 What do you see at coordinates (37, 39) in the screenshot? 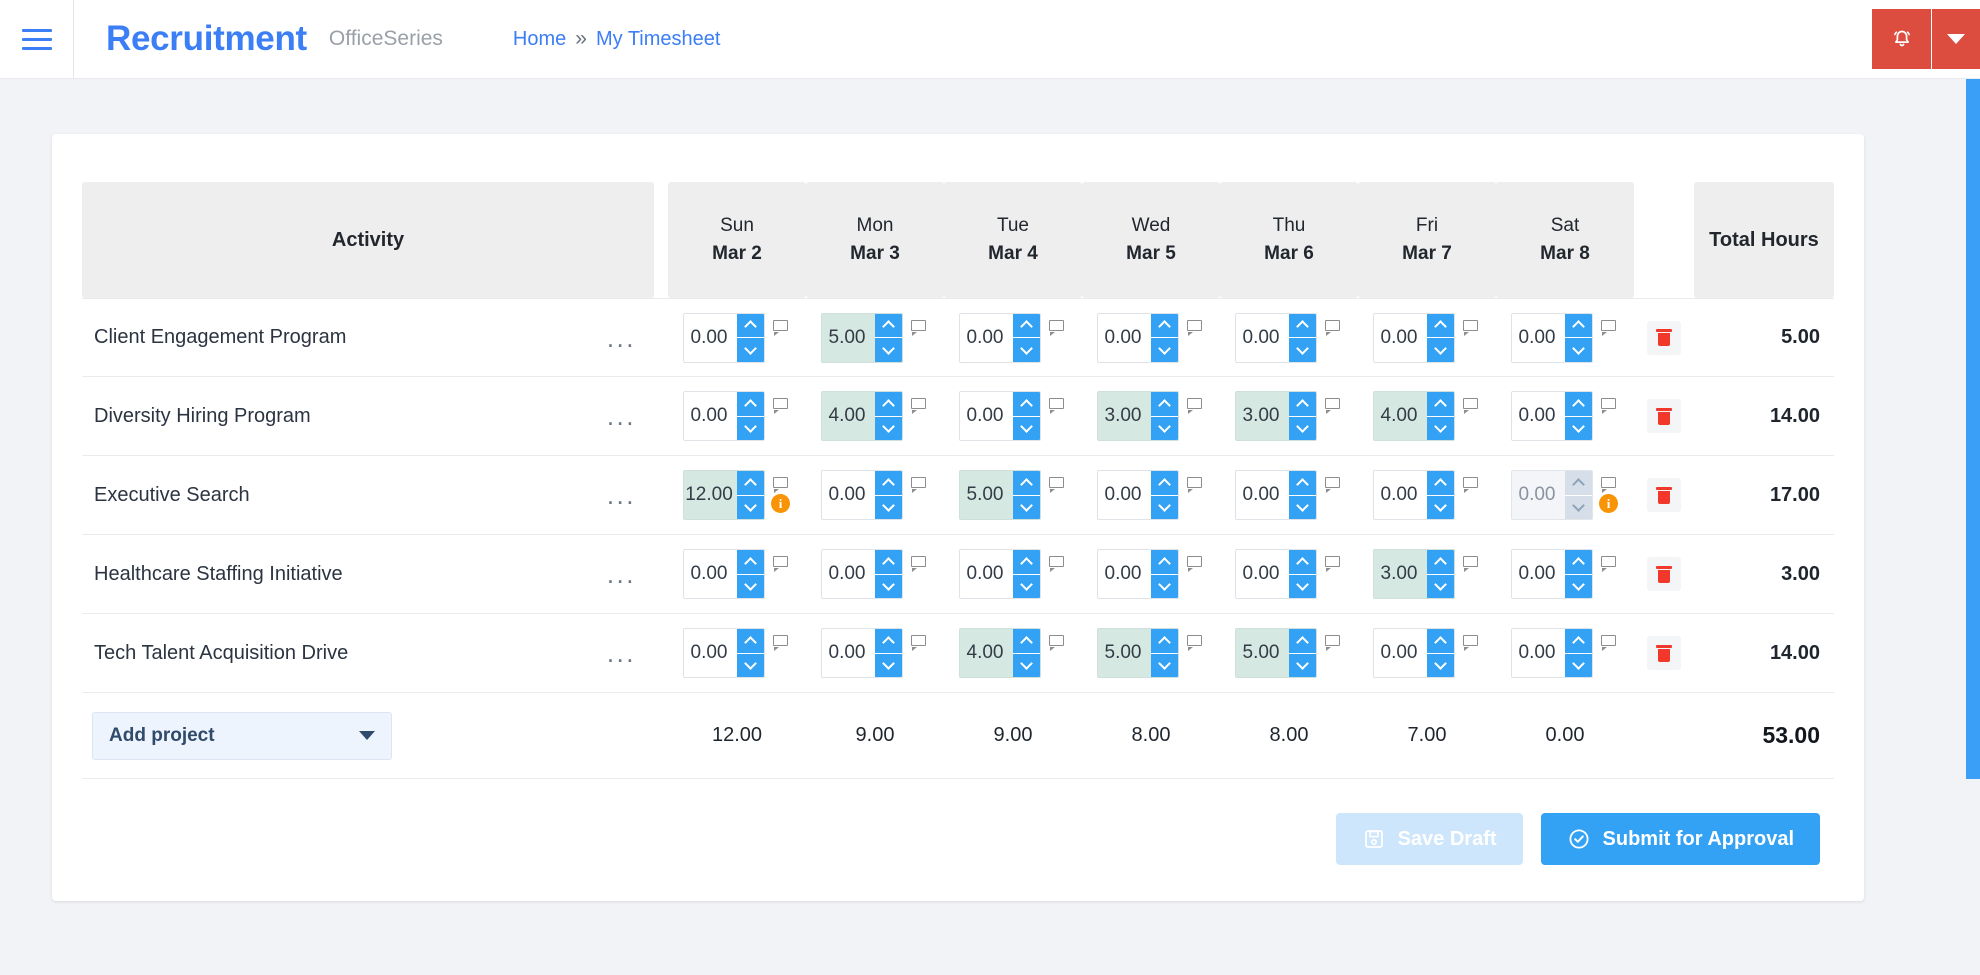
I see `menu-toggle-button` at bounding box center [37, 39].